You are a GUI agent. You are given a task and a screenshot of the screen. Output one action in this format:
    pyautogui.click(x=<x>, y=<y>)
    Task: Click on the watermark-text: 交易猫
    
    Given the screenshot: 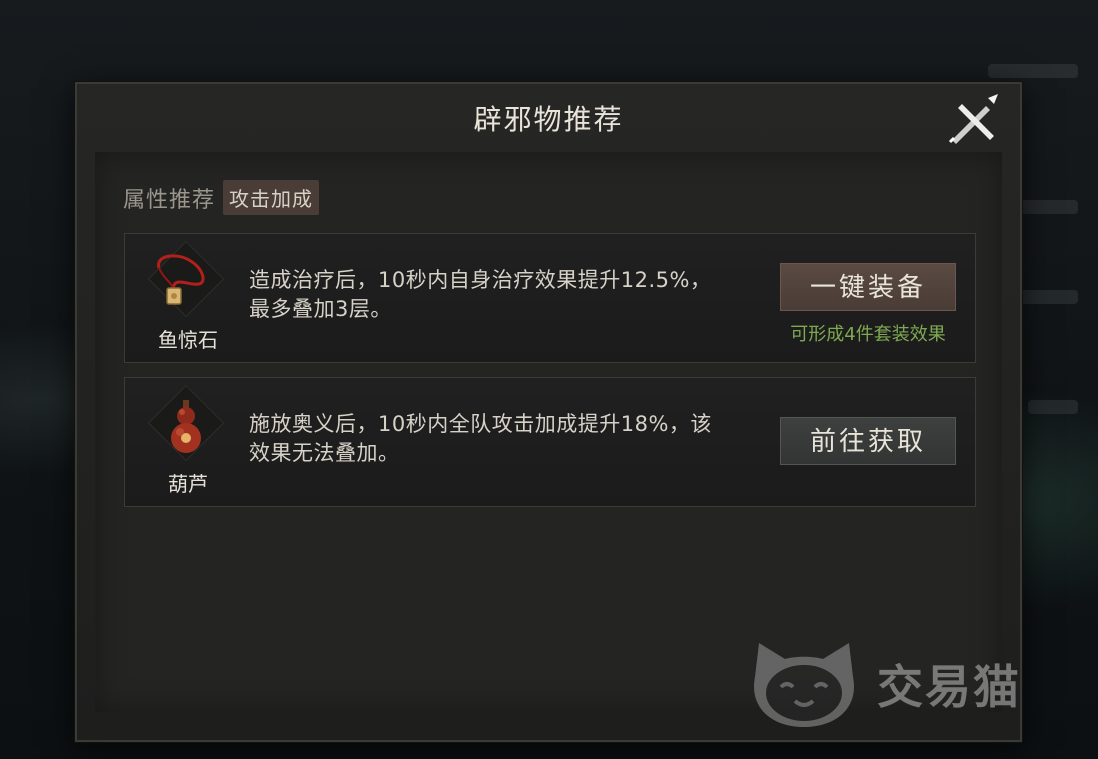 What is the action you would take?
    pyautogui.click(x=949, y=687)
    